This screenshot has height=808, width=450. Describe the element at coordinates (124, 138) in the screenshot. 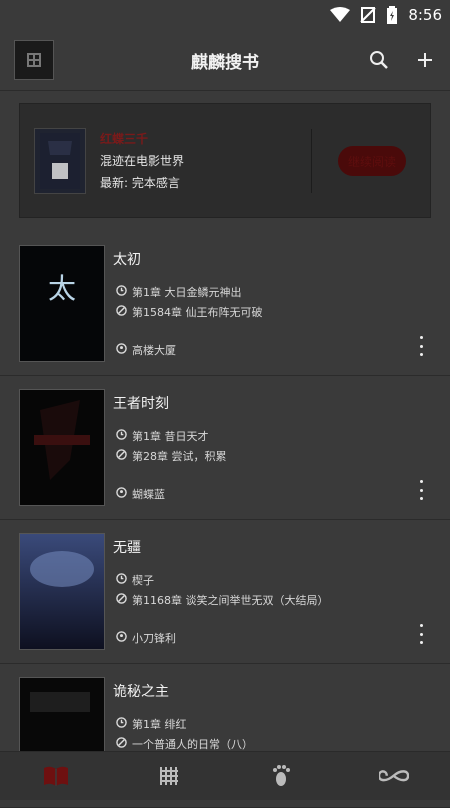

I see `recent-book-name: 红蝶三千` at that location.